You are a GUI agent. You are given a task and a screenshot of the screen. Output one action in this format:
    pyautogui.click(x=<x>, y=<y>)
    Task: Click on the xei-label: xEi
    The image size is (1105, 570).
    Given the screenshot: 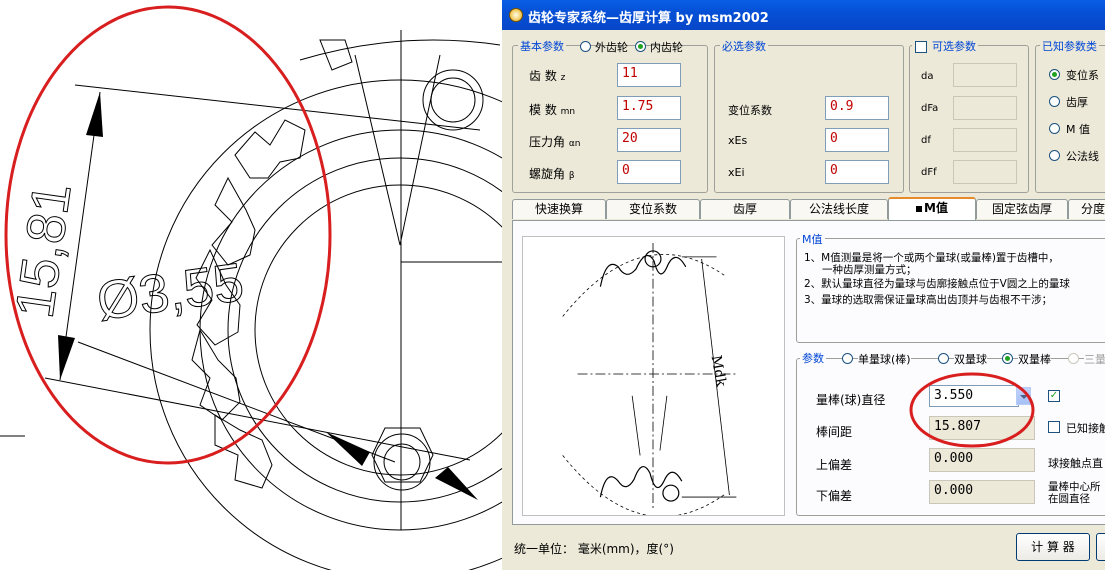 What is the action you would take?
    pyautogui.click(x=736, y=172)
    